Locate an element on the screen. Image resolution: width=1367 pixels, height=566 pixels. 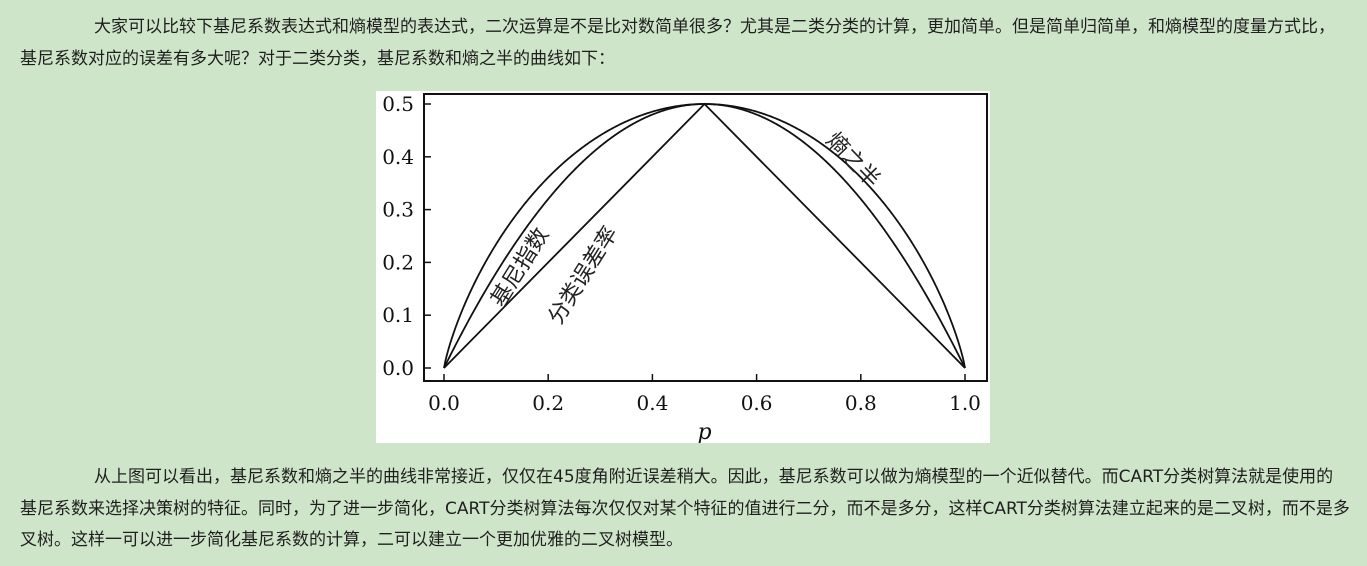
y-tick-label: 0.3 is located at coordinates (398, 210).